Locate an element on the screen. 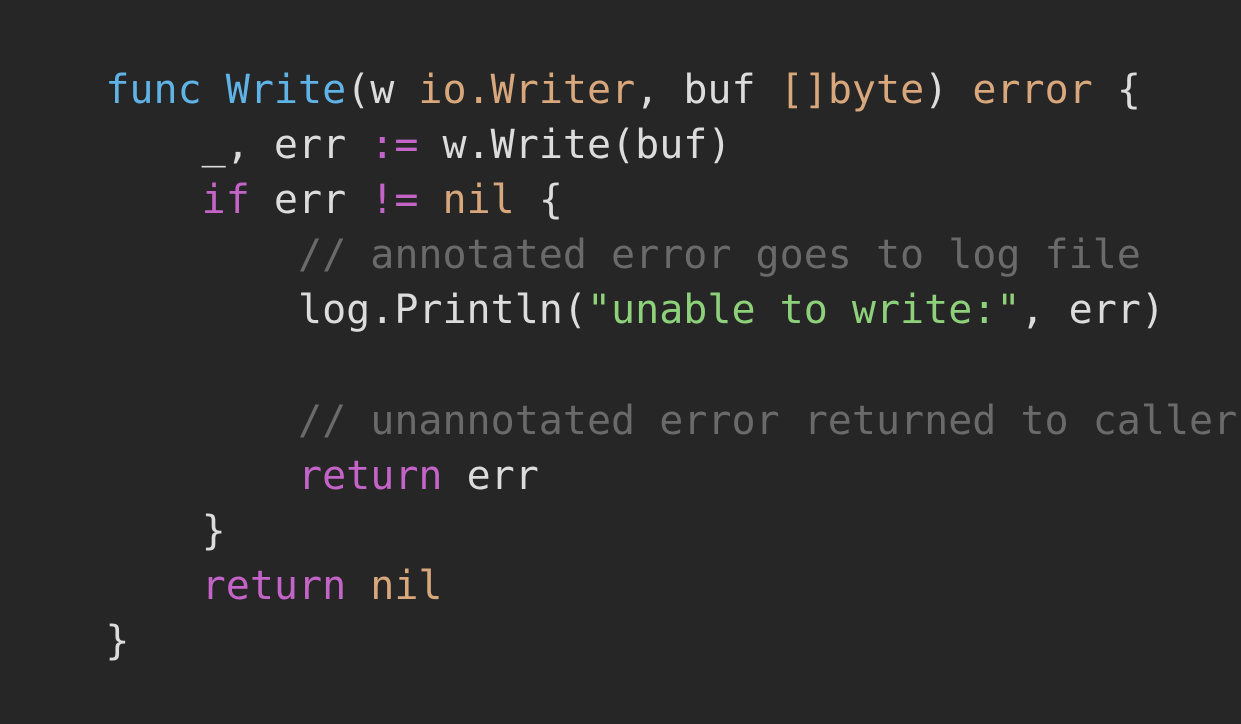 Image resolution: width=1241 pixels, height=724 pixels. paren-close: ) is located at coordinates (948, 90).